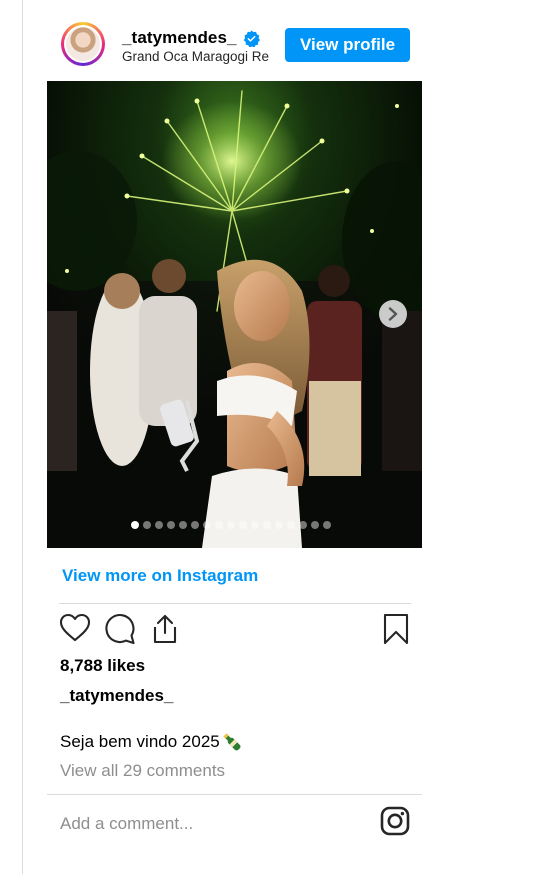 Image resolution: width=535 pixels, height=874 pixels. What do you see at coordinates (142, 771) in the screenshot?
I see `view-comments-link: View all 29 comments` at bounding box center [142, 771].